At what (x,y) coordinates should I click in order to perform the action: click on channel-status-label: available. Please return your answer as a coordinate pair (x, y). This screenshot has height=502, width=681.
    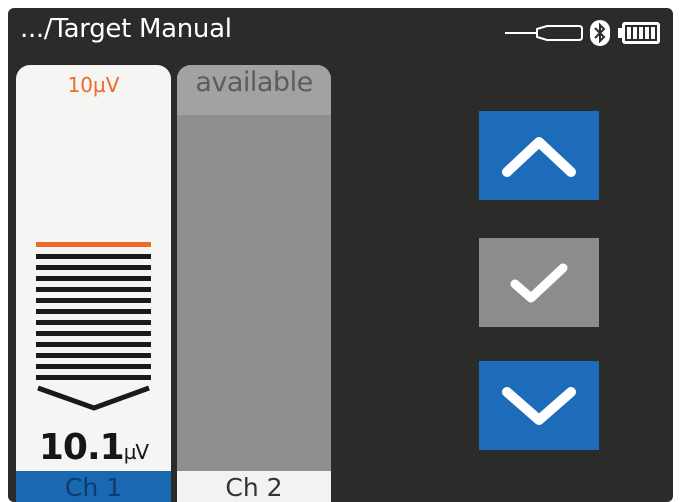
    Looking at the image, I should click on (254, 82).